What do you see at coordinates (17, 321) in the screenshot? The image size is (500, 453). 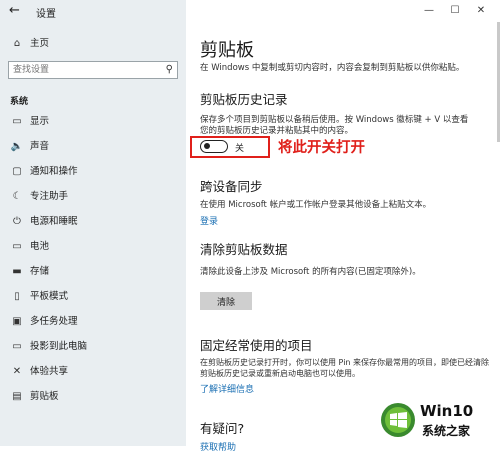 I see `multitasking-icon: ▣` at bounding box center [17, 321].